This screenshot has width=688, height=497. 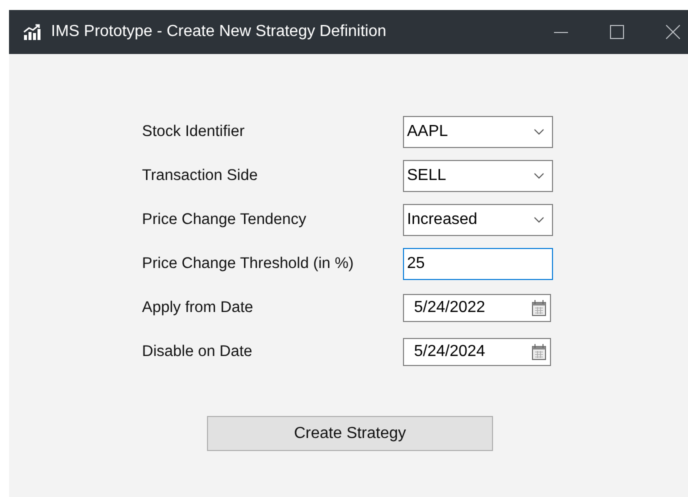 What do you see at coordinates (218, 32) in the screenshot?
I see `window-title: IMS Prototype - Create New Strategy Definition` at bounding box center [218, 32].